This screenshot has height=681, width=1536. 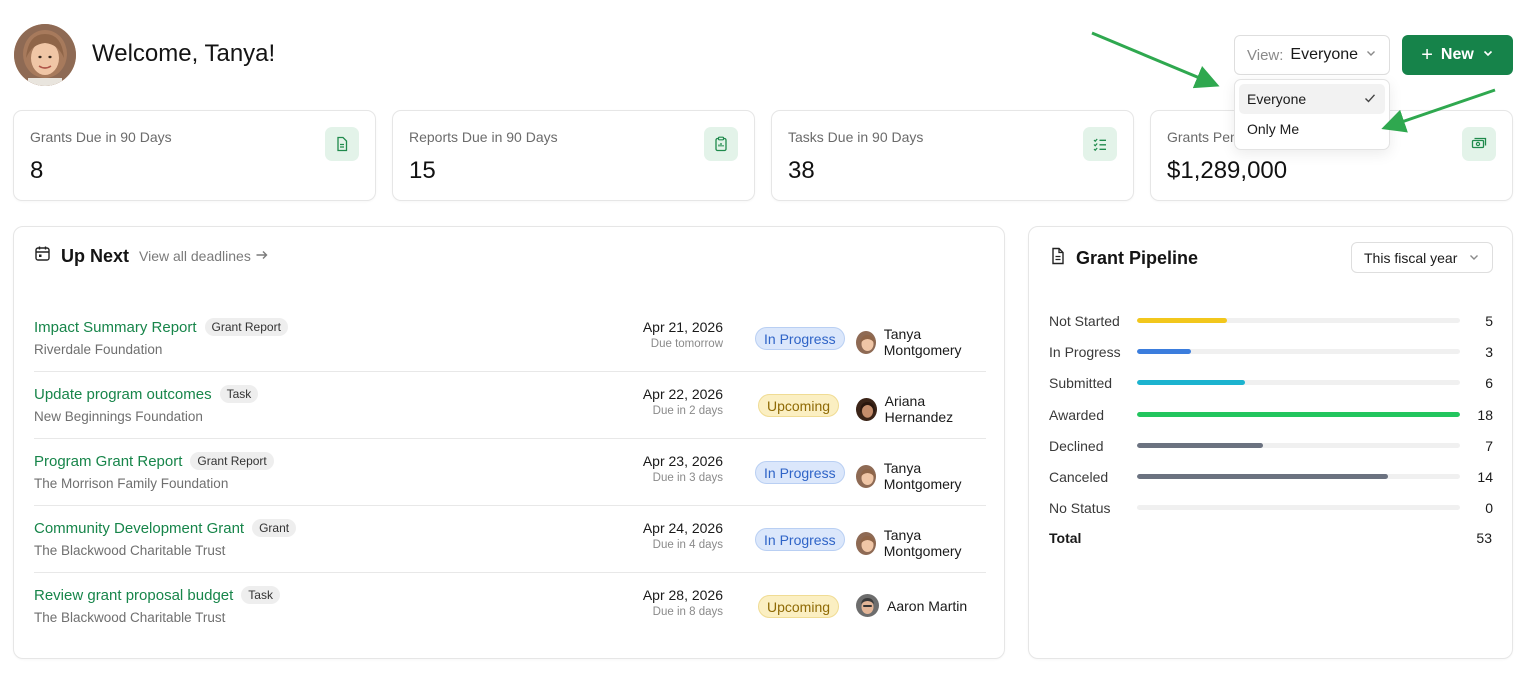 I want to click on period-select: This fiscal year, so click(x=1422, y=257).